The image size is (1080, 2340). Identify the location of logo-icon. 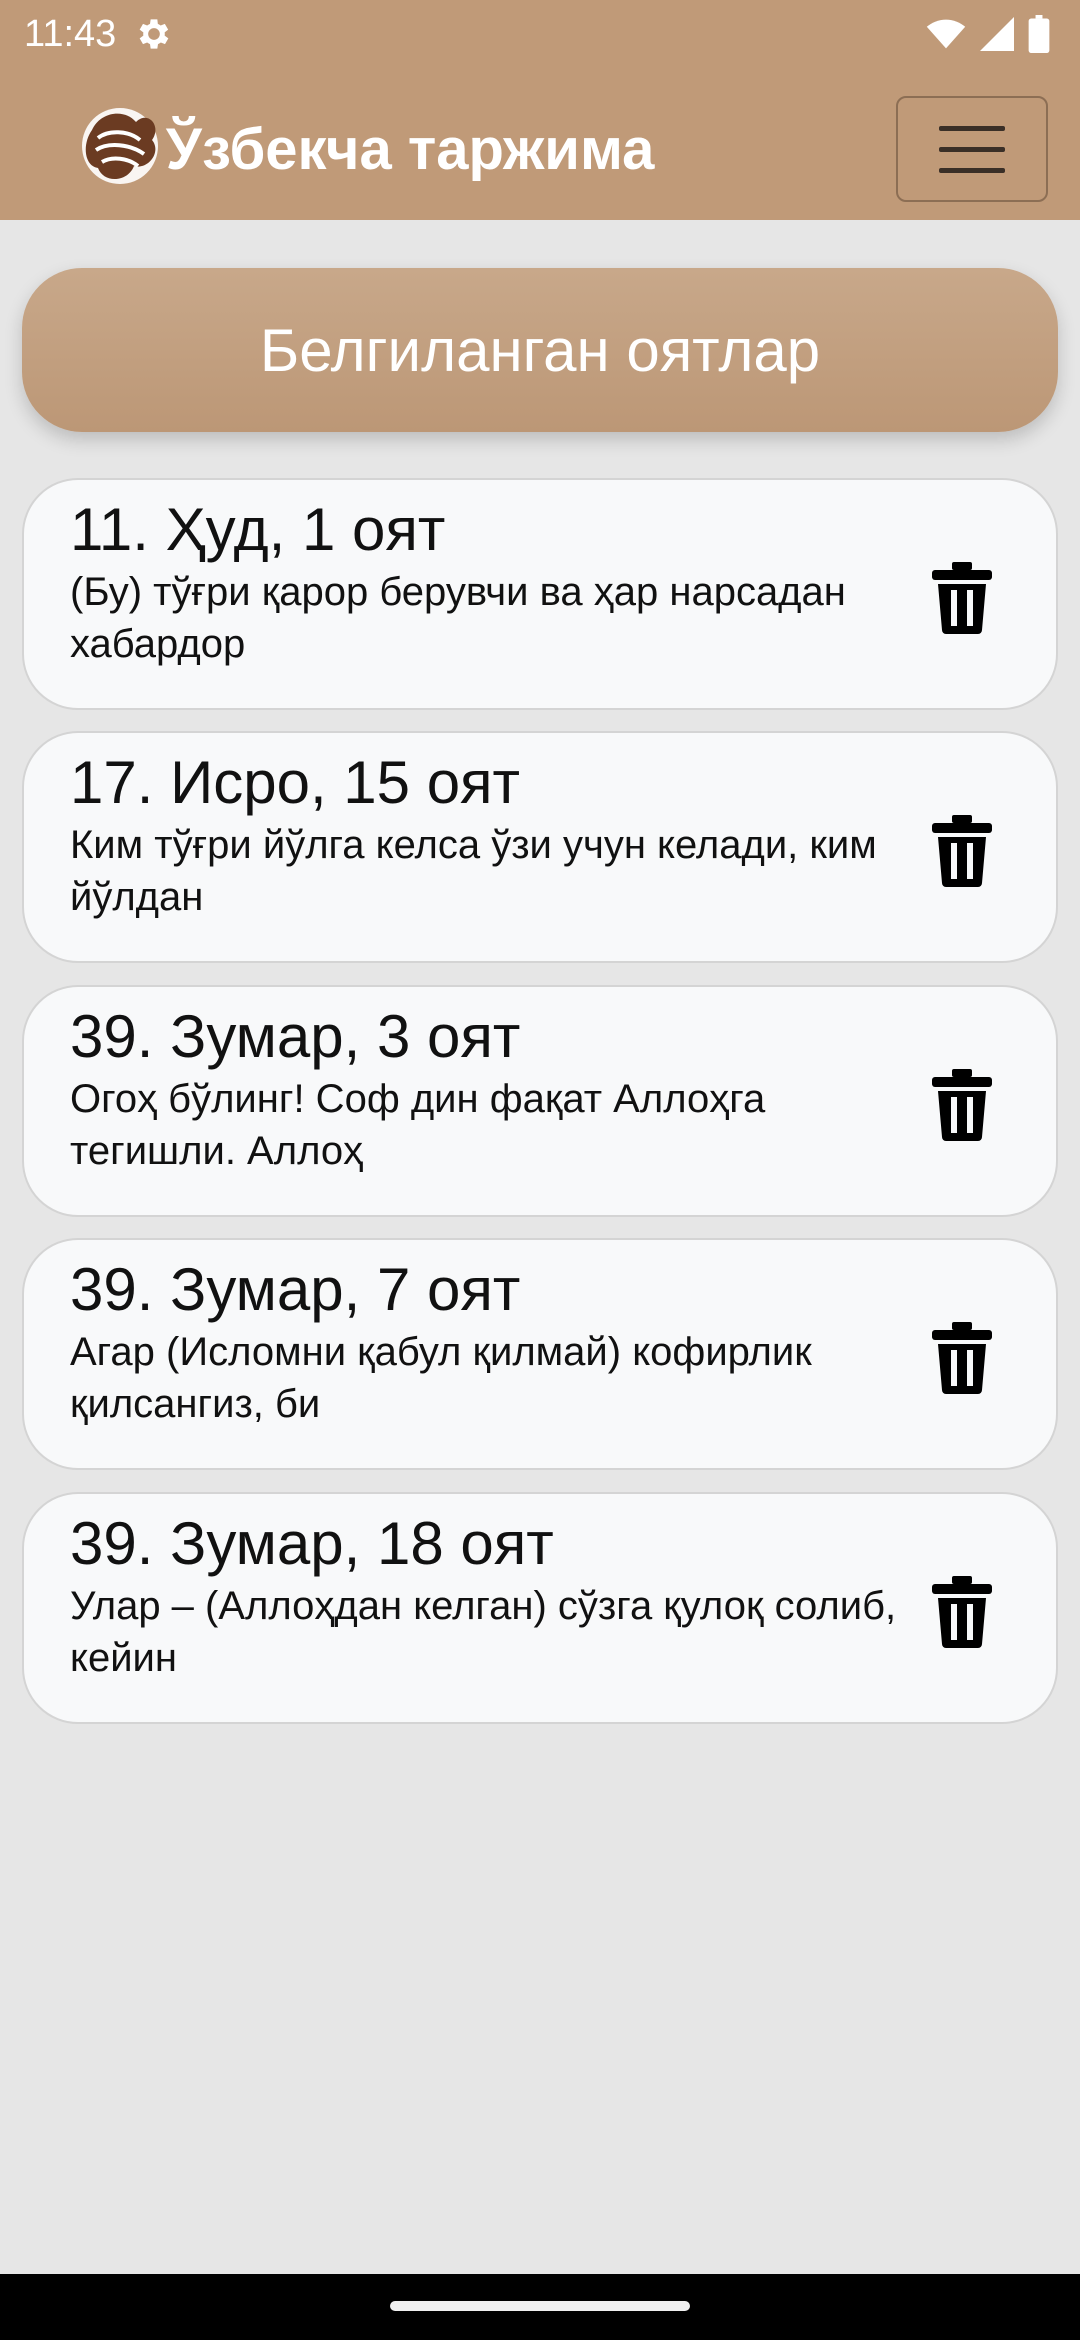
(120, 146).